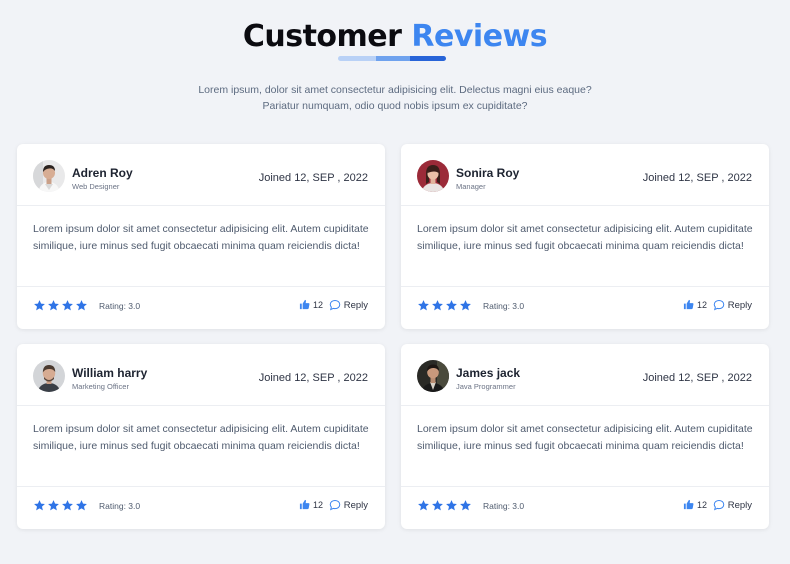 The image size is (790, 564). Describe the element at coordinates (96, 186) in the screenshot. I see `reviewer-role: Web Designer` at that location.